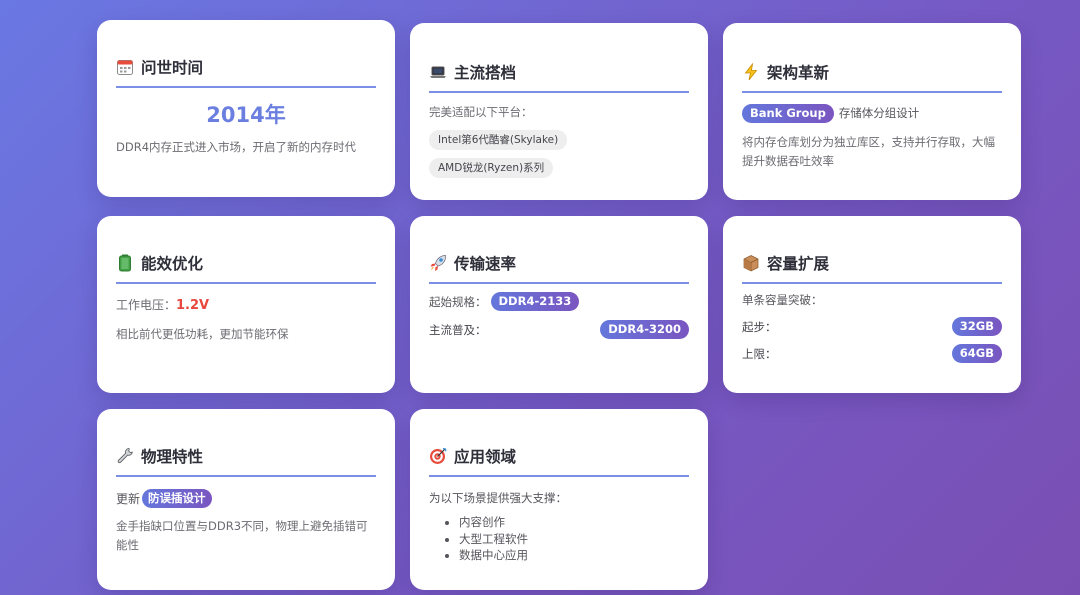  What do you see at coordinates (798, 73) in the screenshot?
I see `card-title-text: 架构革新` at bounding box center [798, 73].